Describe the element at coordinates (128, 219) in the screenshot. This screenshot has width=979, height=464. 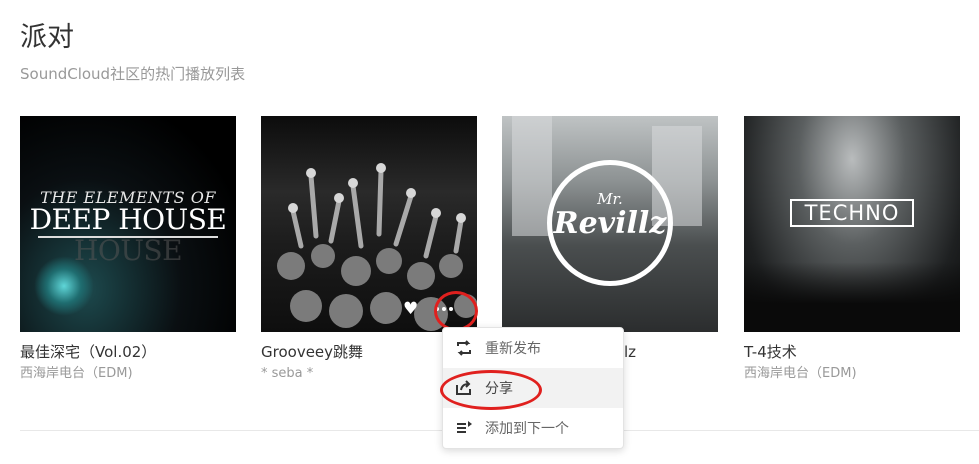
I see `artwork-text-line2: DEEP HOUSE` at that location.